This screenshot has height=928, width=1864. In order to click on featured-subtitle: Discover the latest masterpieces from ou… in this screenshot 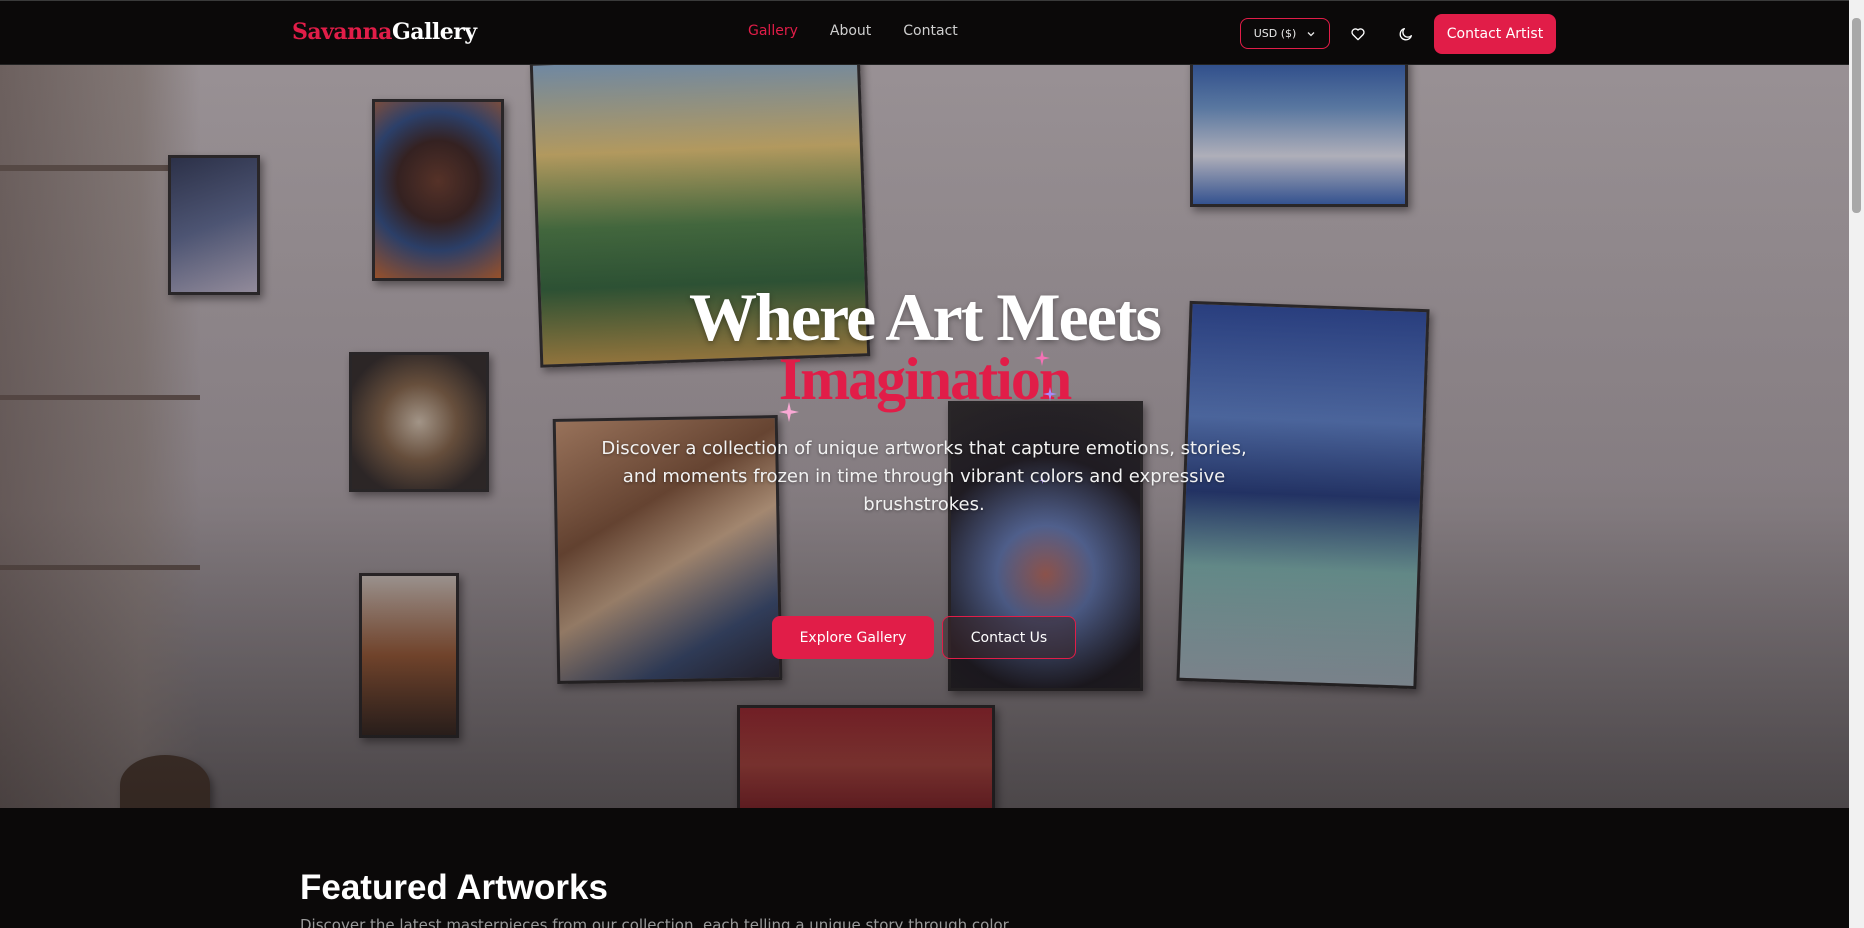, I will do `click(656, 922)`.